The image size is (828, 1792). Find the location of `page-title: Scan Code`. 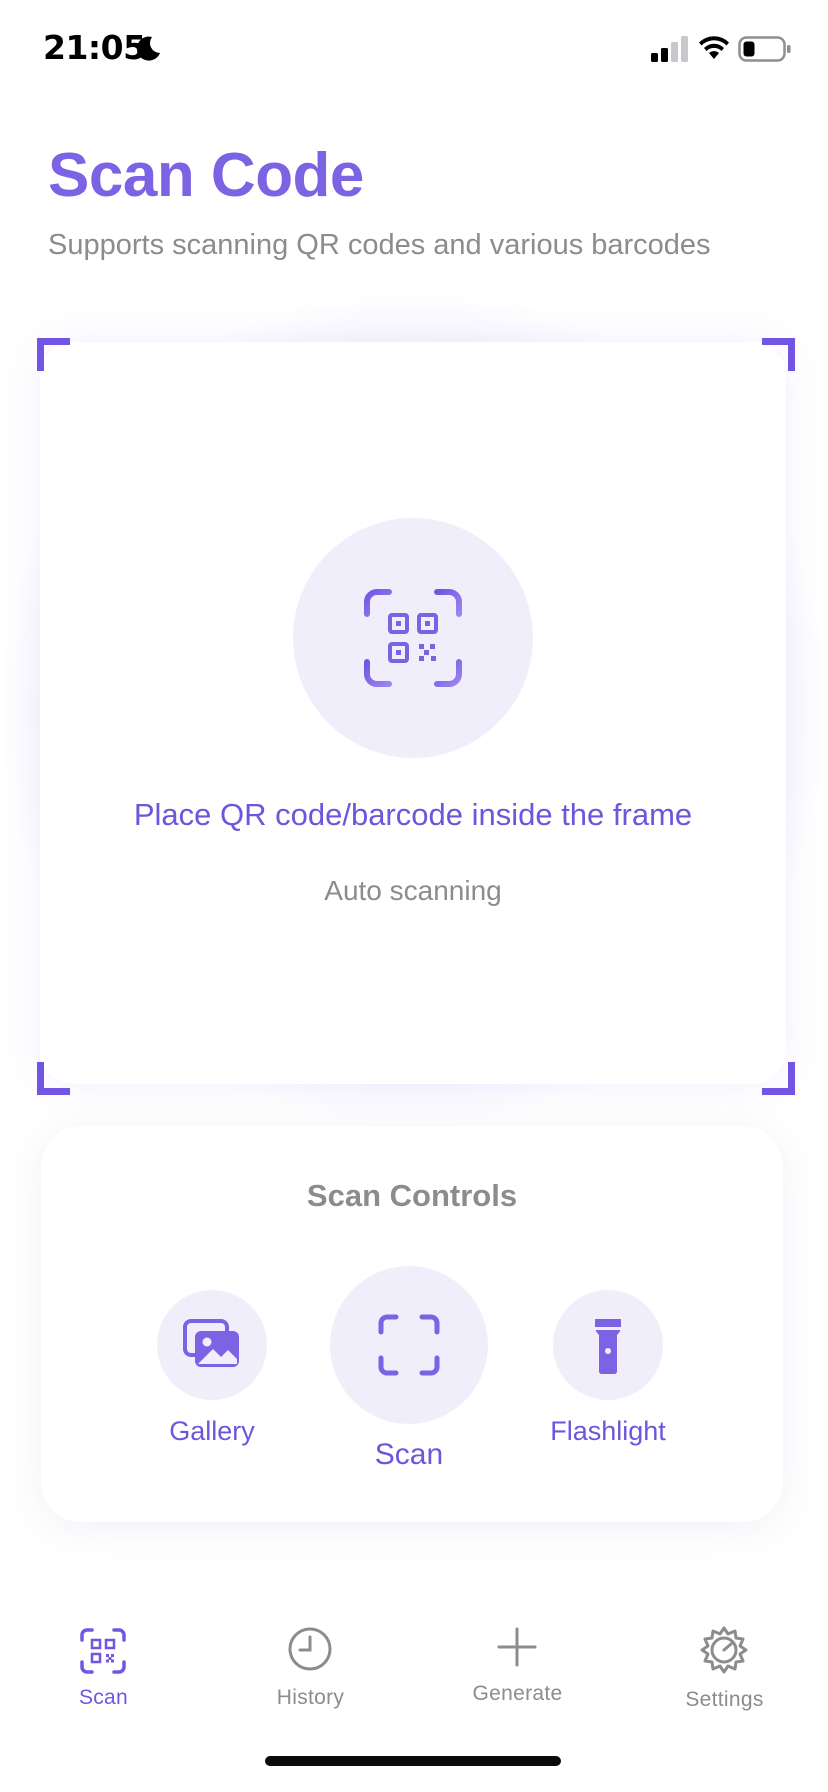

page-title: Scan Code is located at coordinates (206, 175).